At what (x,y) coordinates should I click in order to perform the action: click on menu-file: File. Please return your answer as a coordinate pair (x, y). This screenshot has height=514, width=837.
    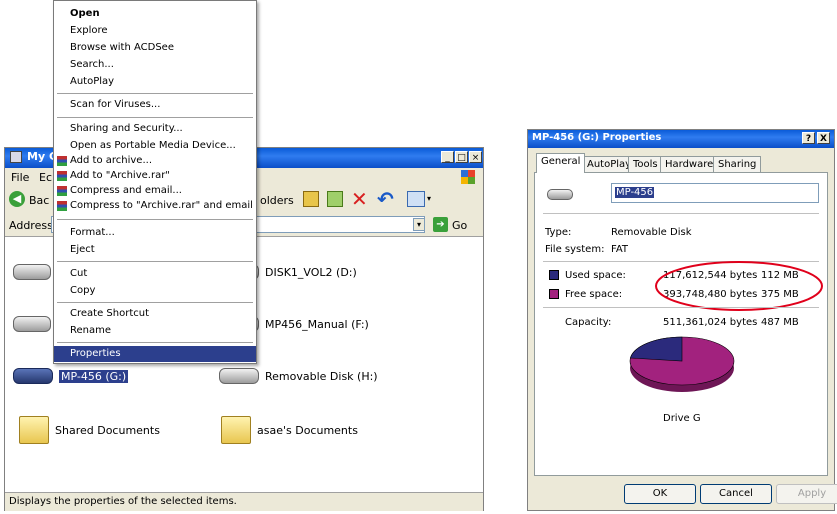
    Looking at the image, I should click on (20, 177).